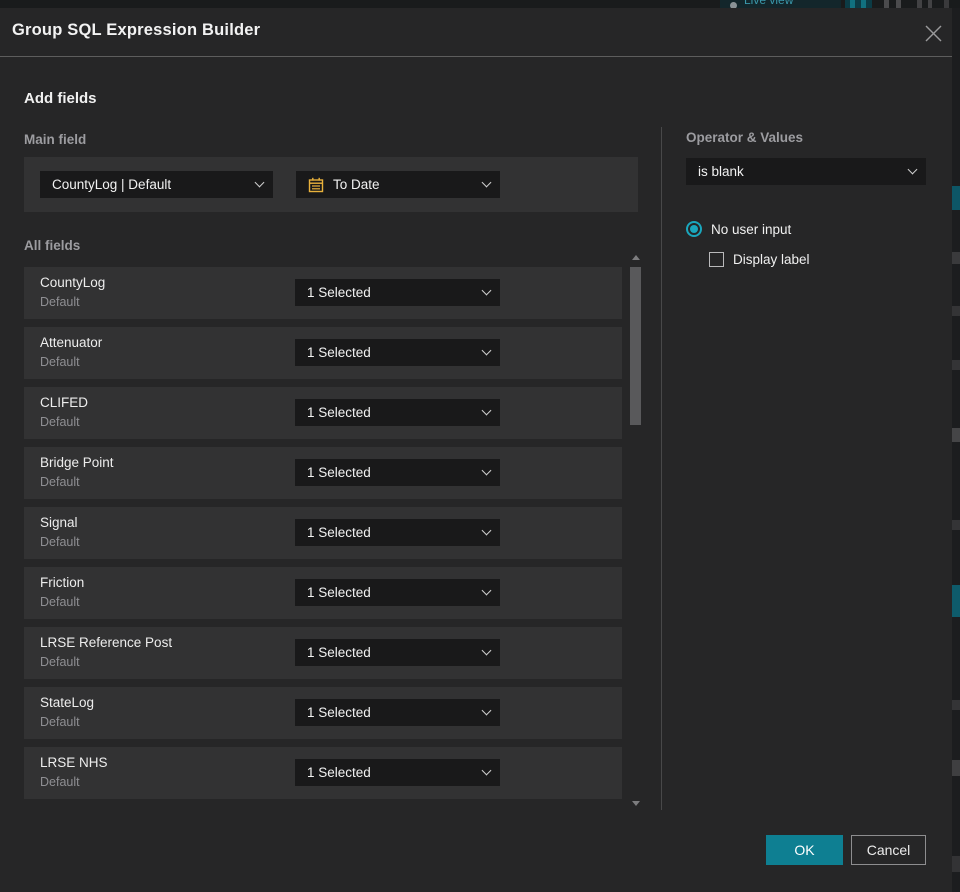 The width and height of the screenshot is (960, 892). What do you see at coordinates (636, 803) in the screenshot?
I see `scroll-down-arrow-icon` at bounding box center [636, 803].